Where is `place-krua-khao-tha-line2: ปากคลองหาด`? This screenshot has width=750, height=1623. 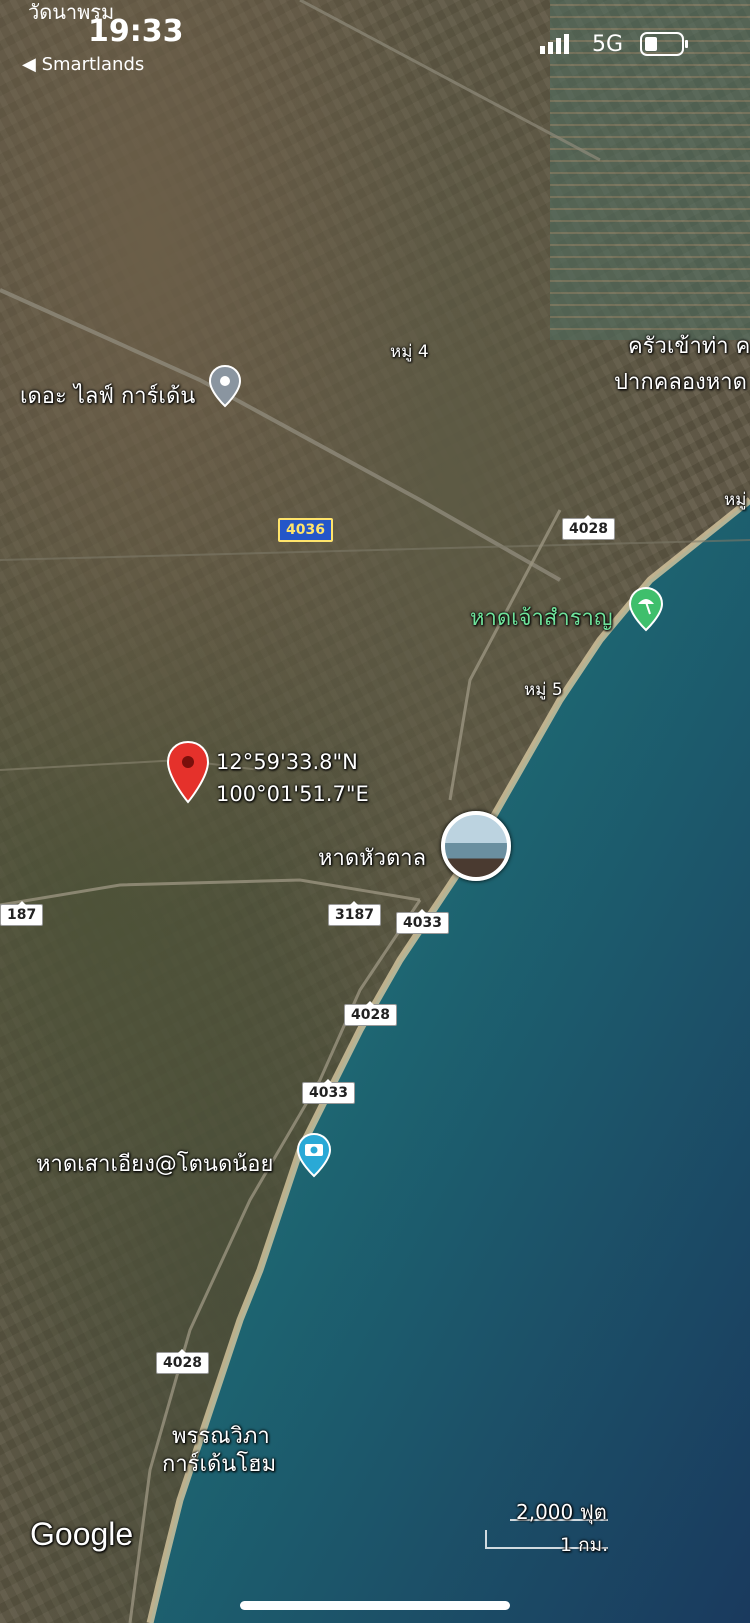 place-krua-khao-tha-line2: ปากคลองหาด is located at coordinates (680, 381).